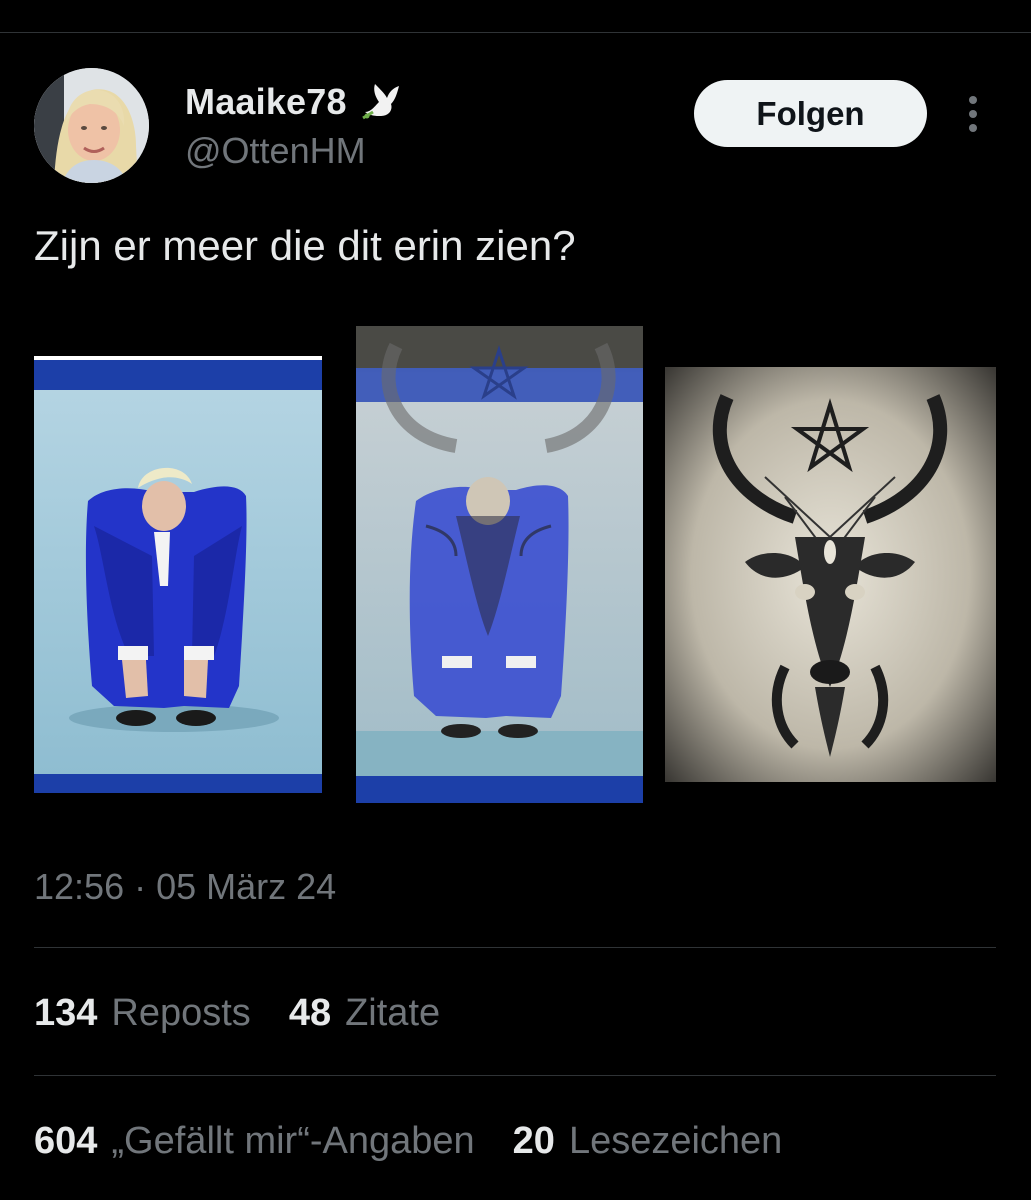 This screenshot has height=1200, width=1031. I want to click on top-divider, so click(515, 32).